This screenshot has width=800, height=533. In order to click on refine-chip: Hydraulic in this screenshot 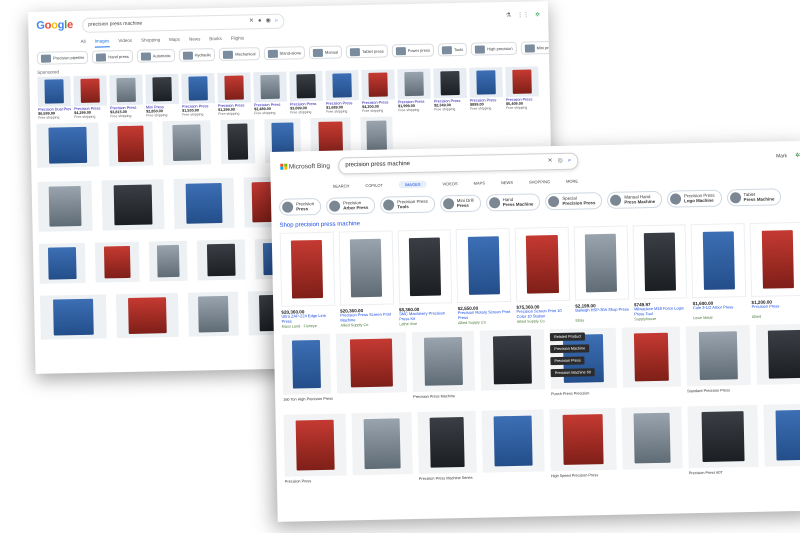, I will do `click(197, 55)`.